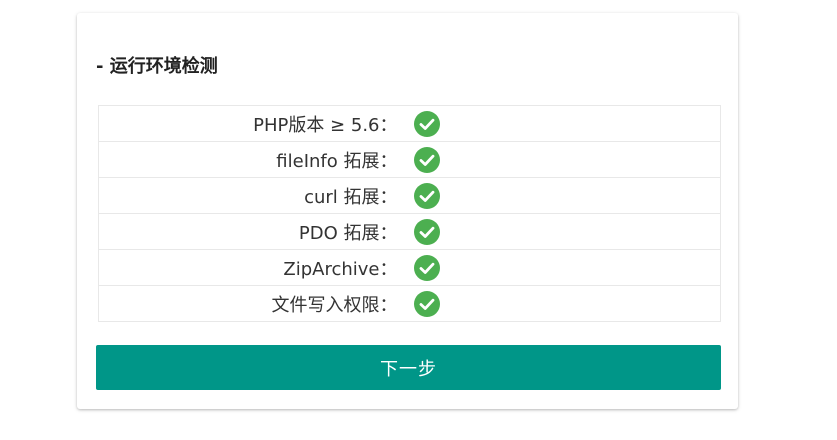  Describe the element at coordinates (408, 367) in the screenshot. I see `next-step-button: 下一步` at that location.